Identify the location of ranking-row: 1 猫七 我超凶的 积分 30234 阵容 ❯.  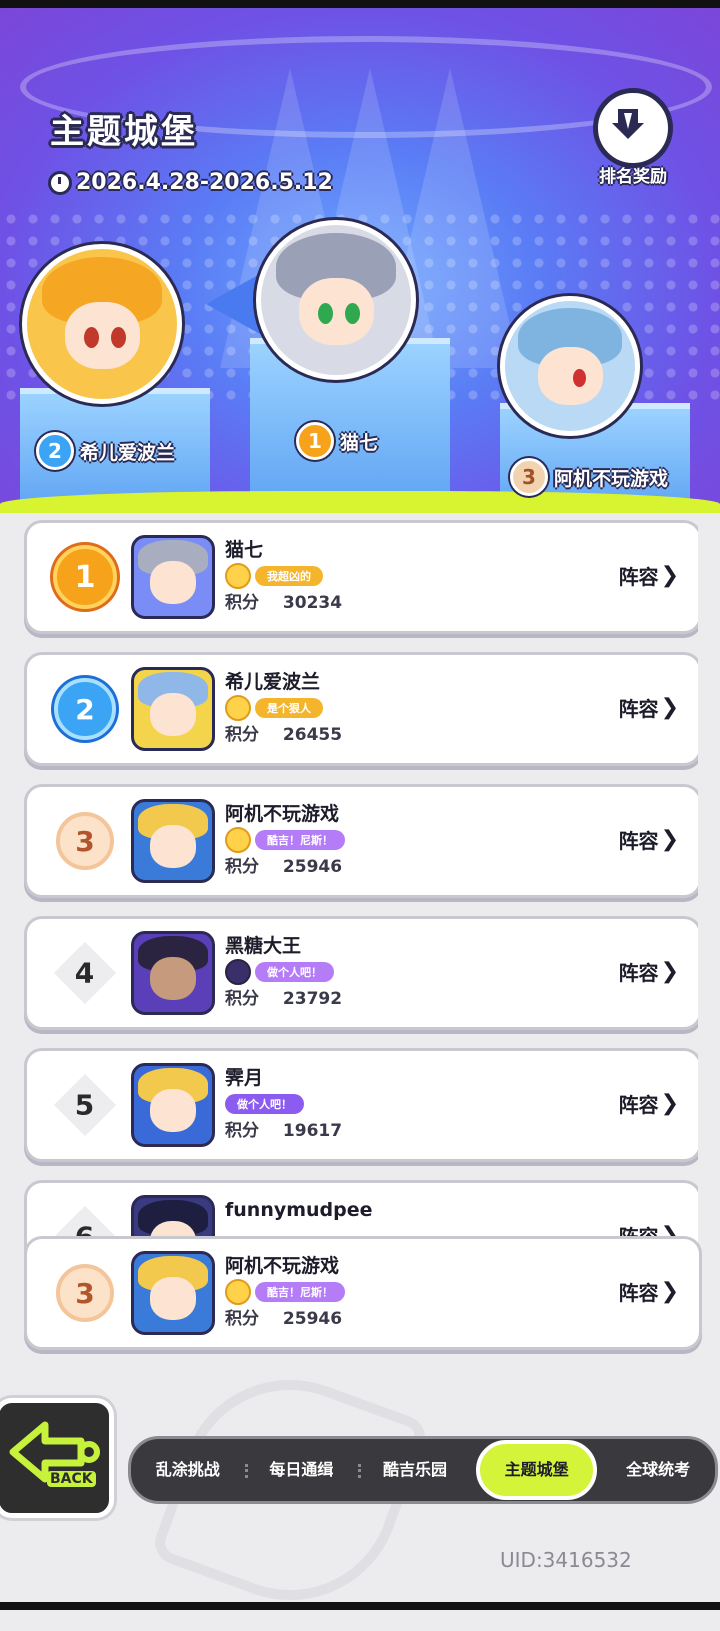
(361, 577).